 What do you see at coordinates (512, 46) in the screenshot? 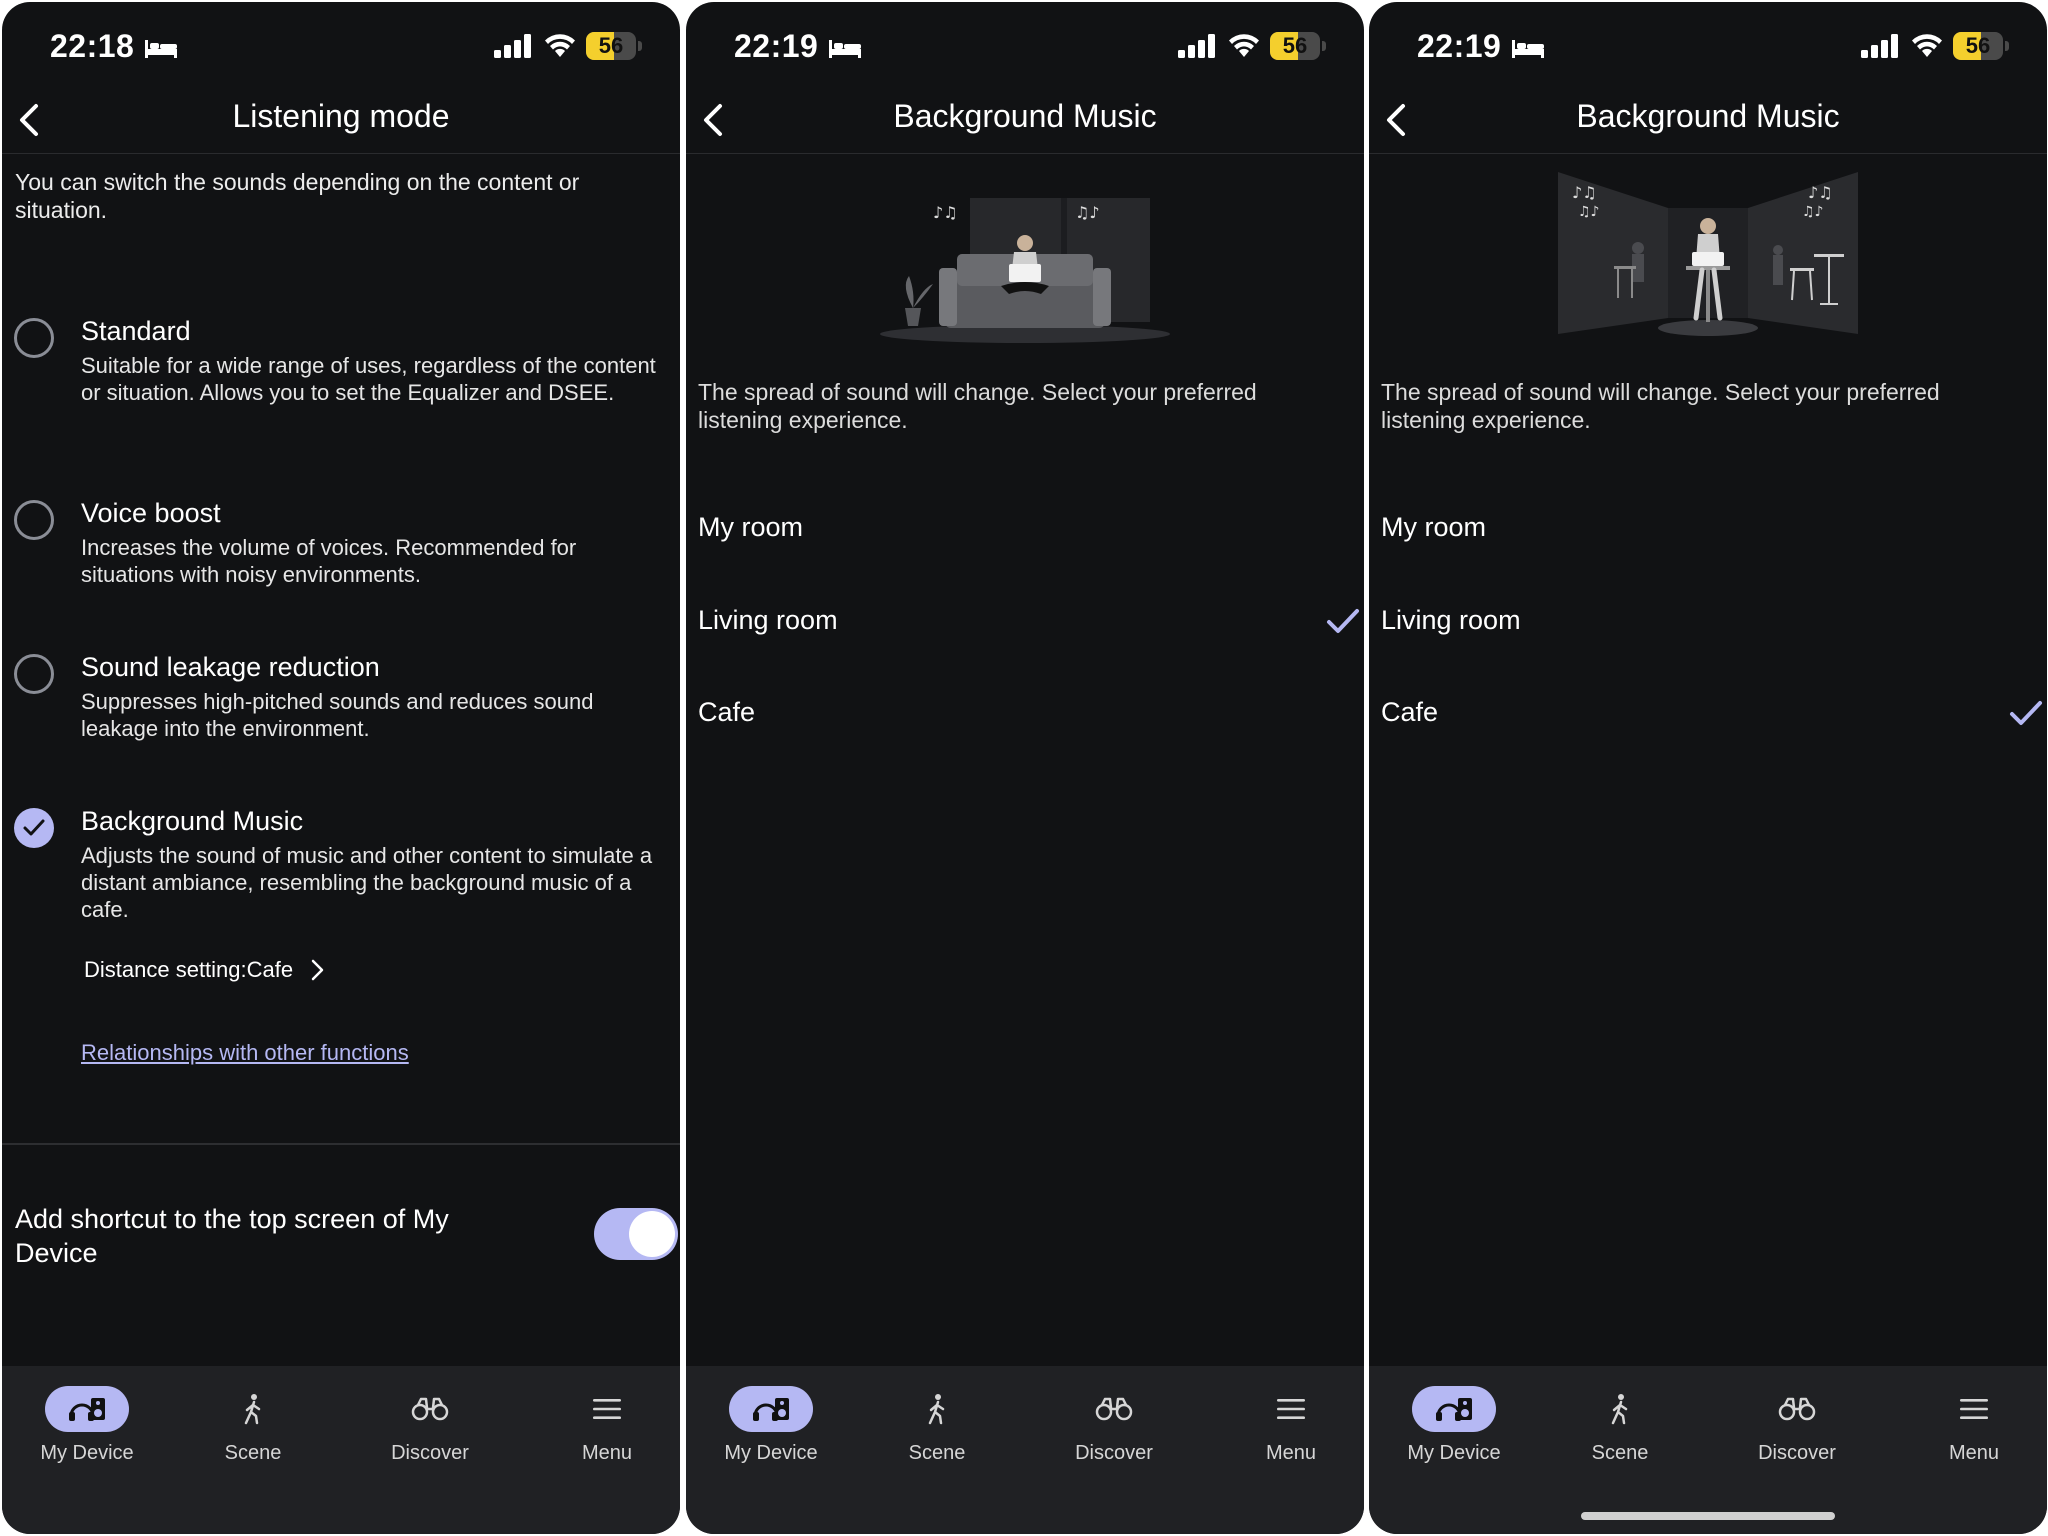
I see `cellular-signal-icon` at bounding box center [512, 46].